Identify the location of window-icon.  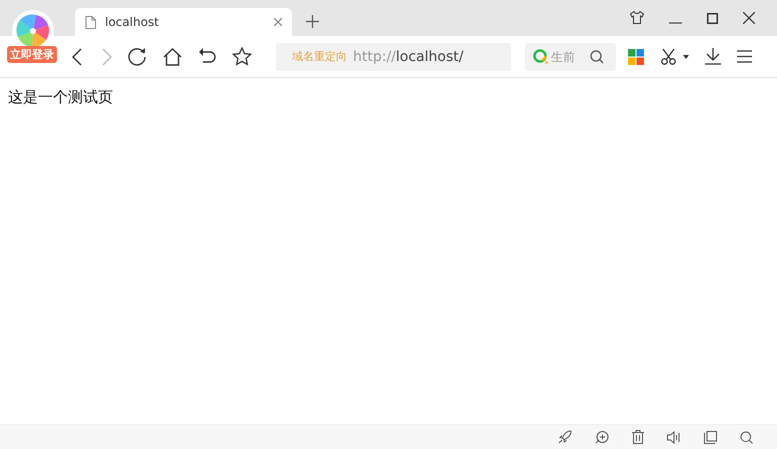
(710, 437).